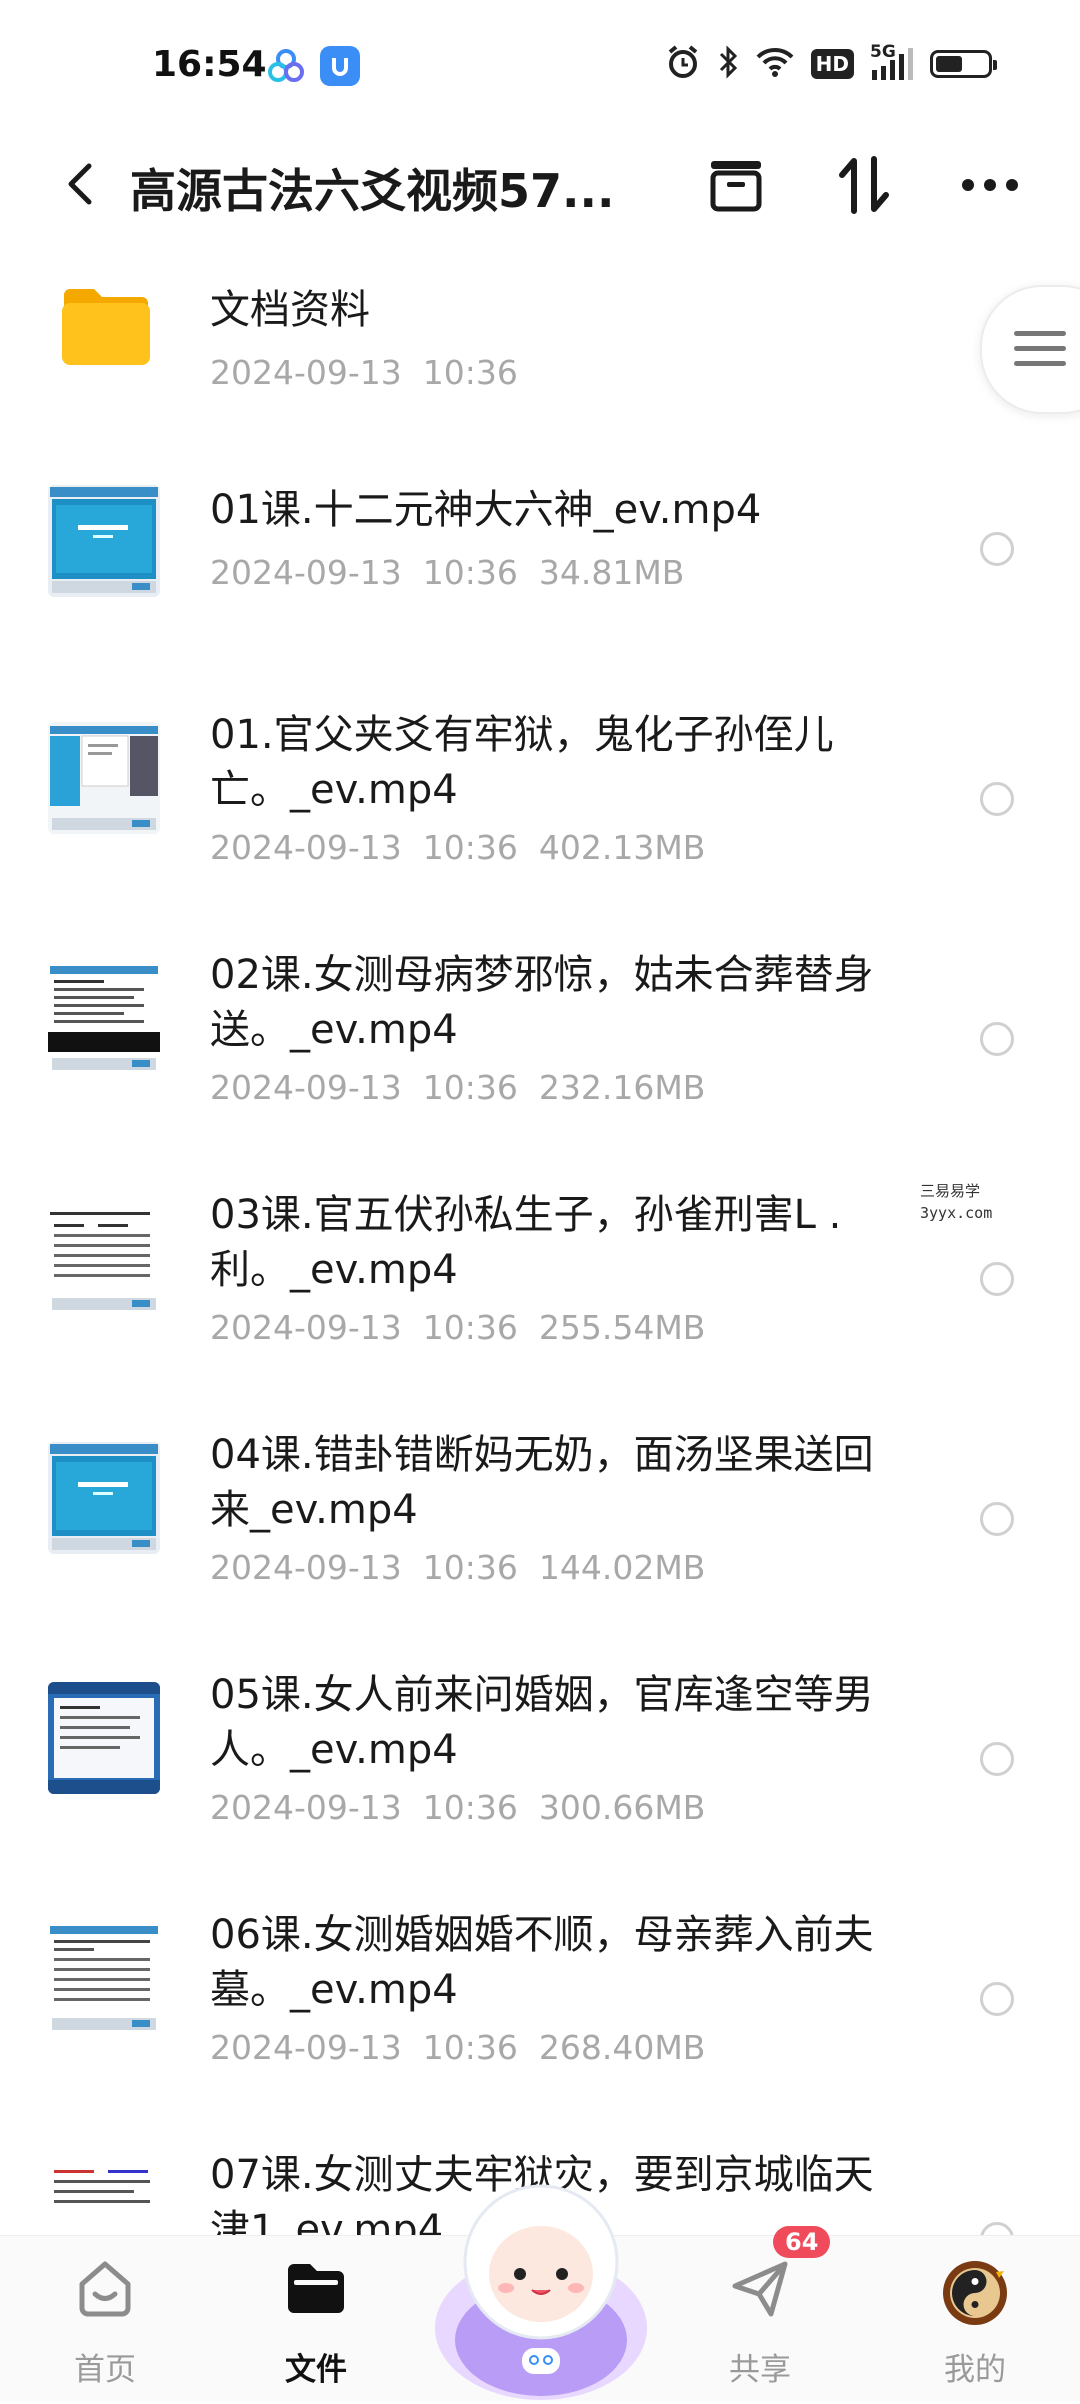  I want to click on shield-u-icon, so click(340, 66).